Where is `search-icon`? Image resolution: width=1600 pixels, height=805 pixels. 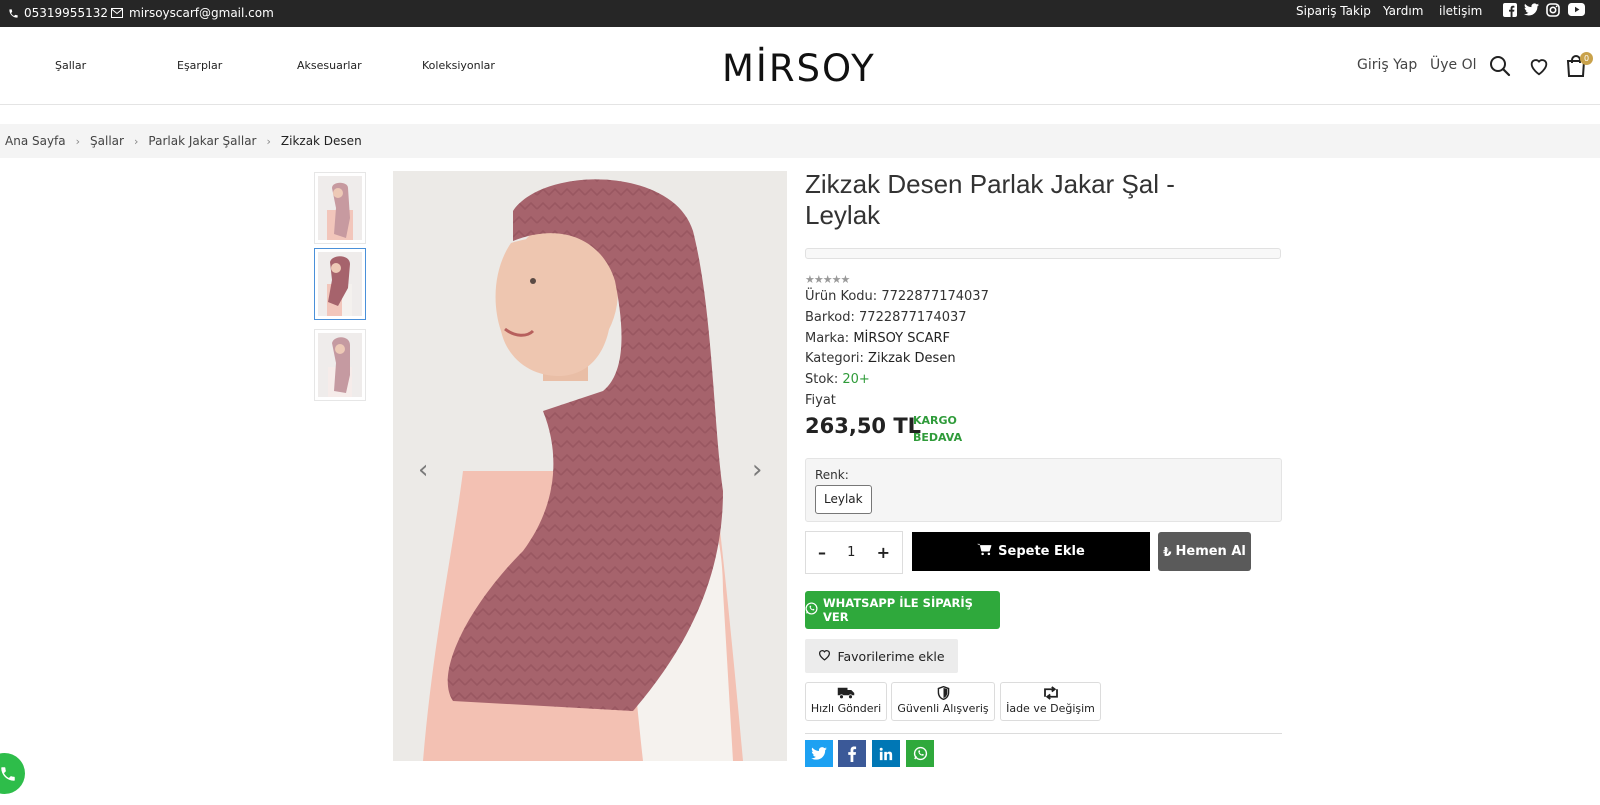 search-icon is located at coordinates (1500, 66).